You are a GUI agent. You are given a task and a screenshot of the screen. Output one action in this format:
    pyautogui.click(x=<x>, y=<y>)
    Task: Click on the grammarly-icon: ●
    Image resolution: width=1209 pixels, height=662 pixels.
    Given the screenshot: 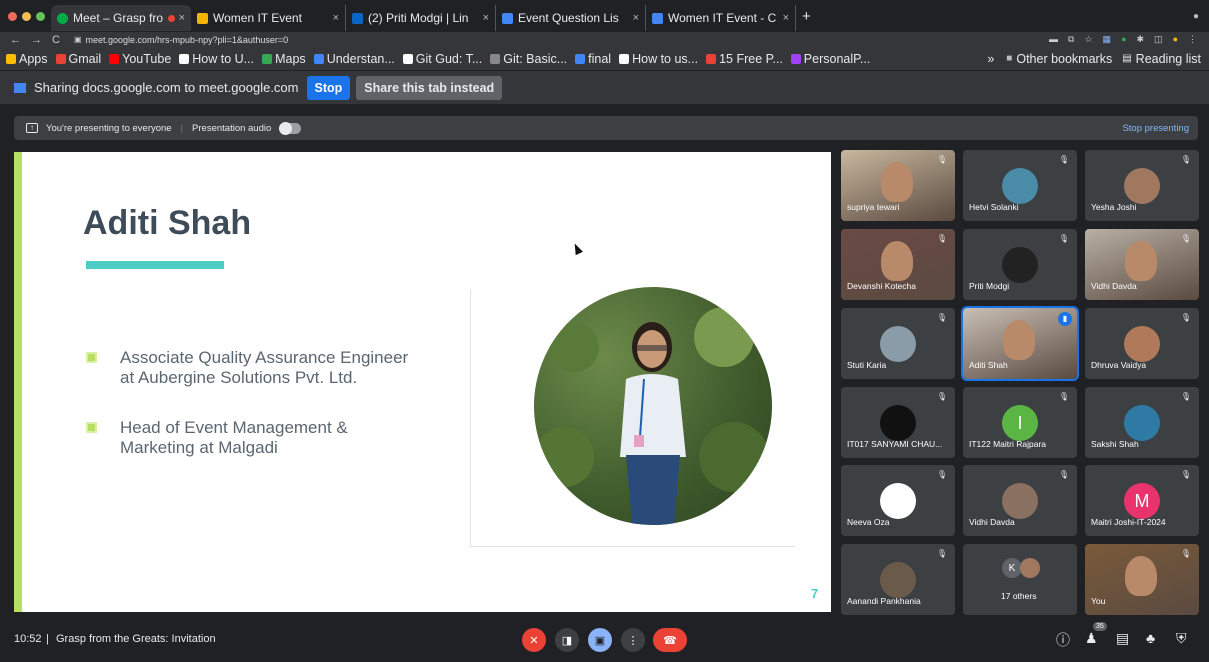 What is the action you would take?
    pyautogui.click(x=1123, y=39)
    